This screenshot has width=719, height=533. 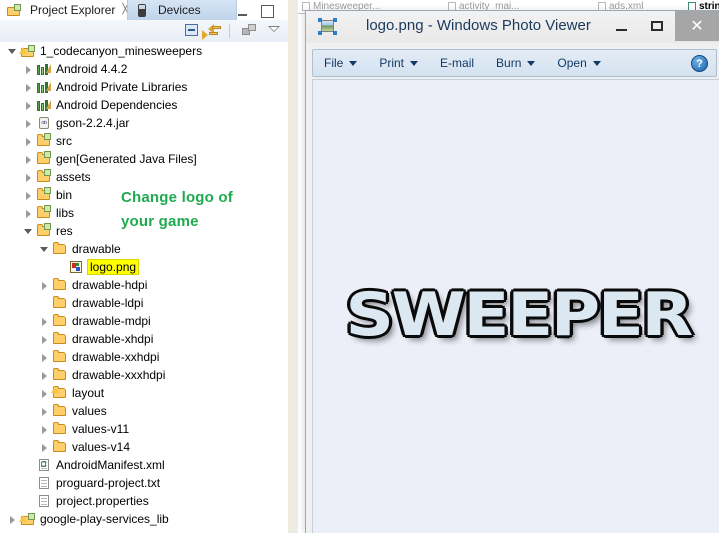 What do you see at coordinates (340, 63) in the screenshot?
I see `toolbar-menu-file: File` at bounding box center [340, 63].